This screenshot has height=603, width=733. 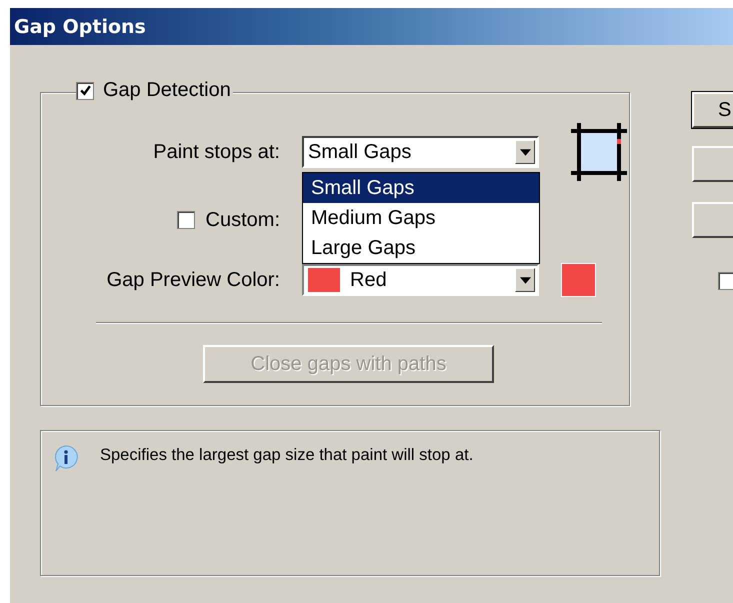 What do you see at coordinates (421, 248) in the screenshot?
I see `dropdown-option: Large Gaps` at bounding box center [421, 248].